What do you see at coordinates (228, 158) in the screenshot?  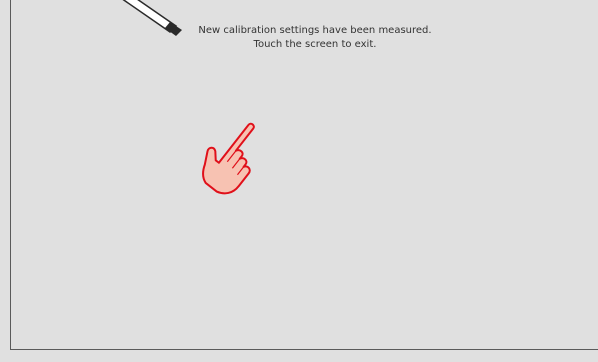 I see `touch-hand-icon` at bounding box center [228, 158].